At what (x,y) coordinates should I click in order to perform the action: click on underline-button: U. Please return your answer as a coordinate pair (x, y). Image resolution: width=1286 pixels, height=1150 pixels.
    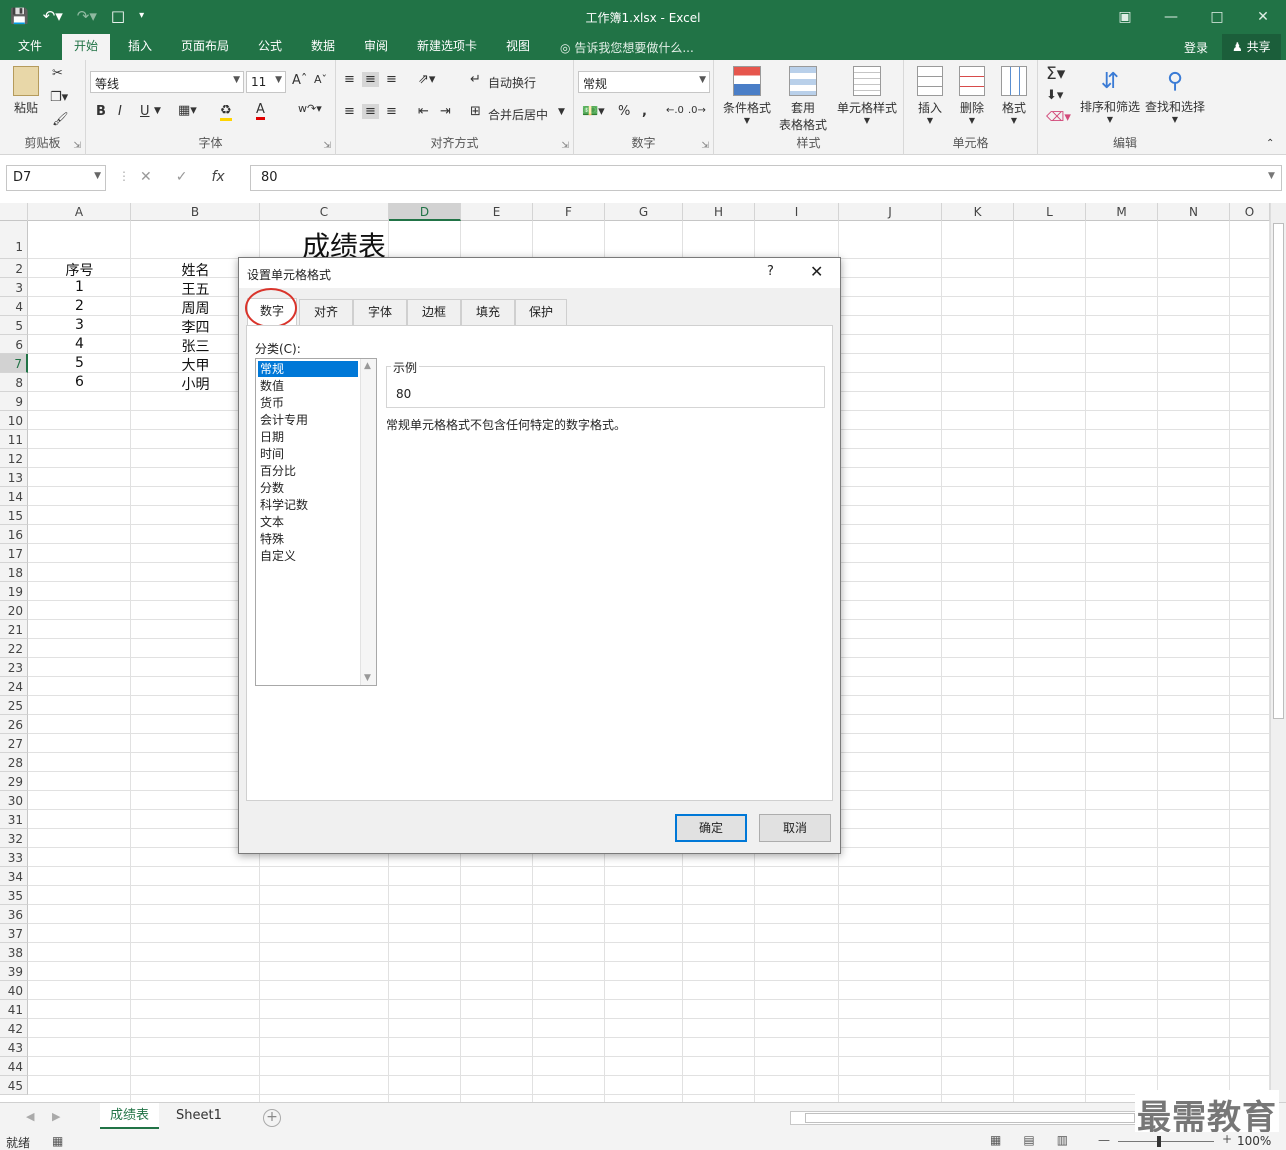
    Looking at the image, I should click on (145, 111).